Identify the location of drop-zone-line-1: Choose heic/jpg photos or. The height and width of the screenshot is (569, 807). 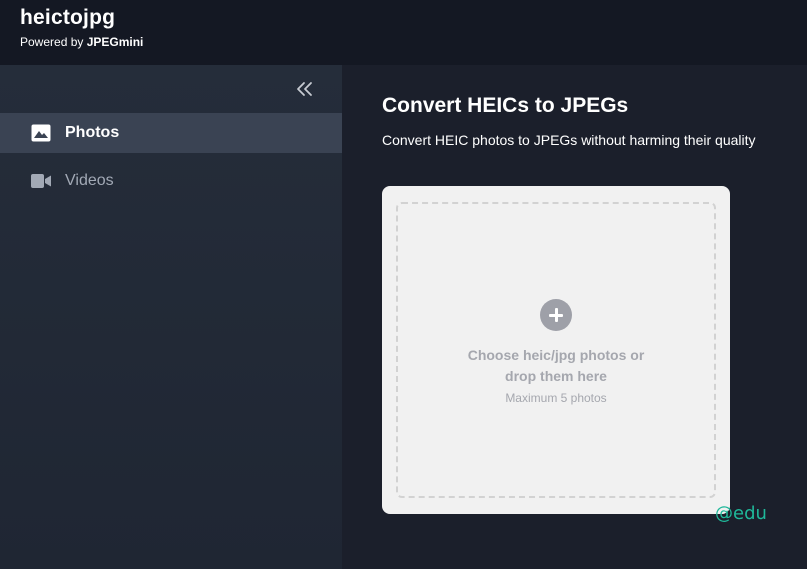
(556, 355).